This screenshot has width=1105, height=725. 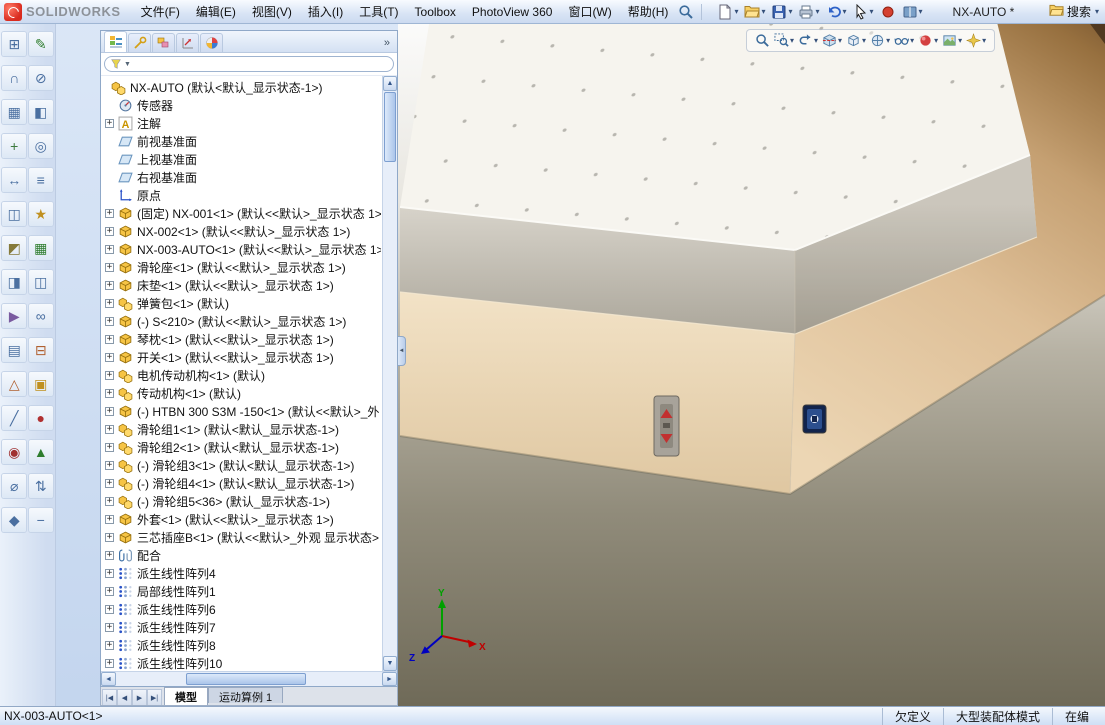 What do you see at coordinates (242, 573) in the screenshot?
I see `tree-item: + 派生线性阵列4` at bounding box center [242, 573].